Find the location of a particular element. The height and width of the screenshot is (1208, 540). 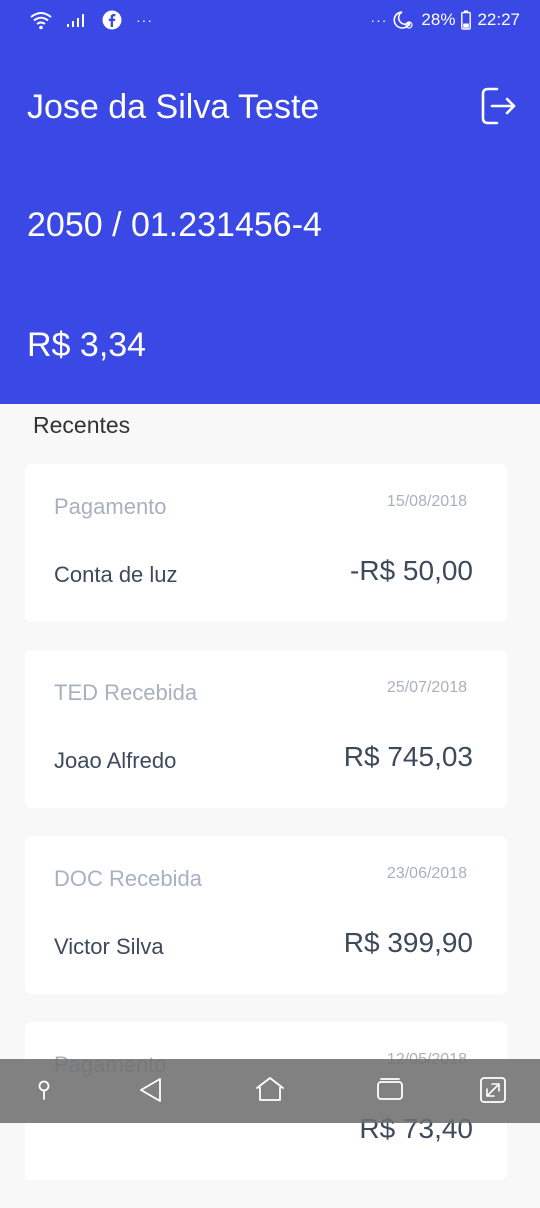

do-not-disturb-icon is located at coordinates (403, 20).